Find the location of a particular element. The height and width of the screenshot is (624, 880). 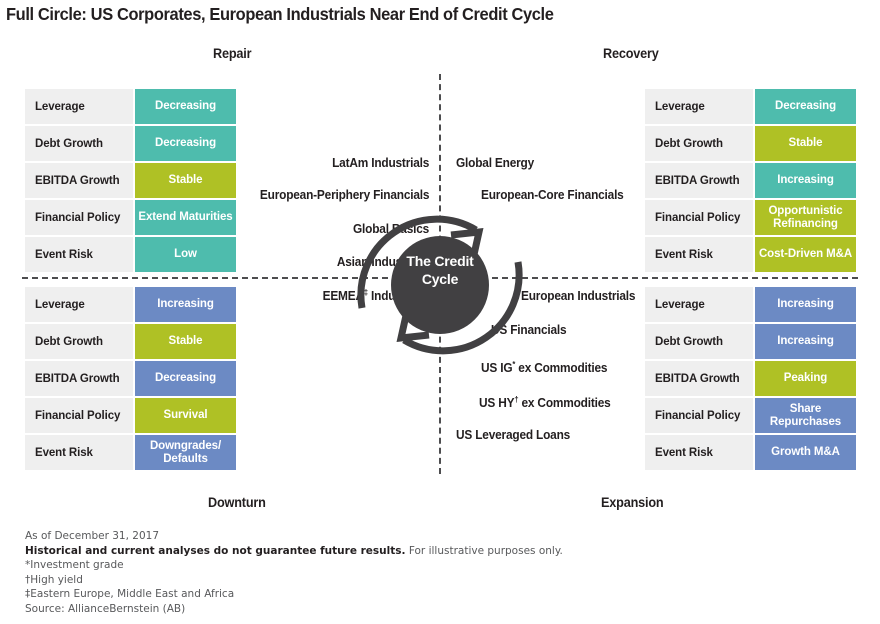

footnote-as-of: As of December 31, 2017 is located at coordinates (92, 536).